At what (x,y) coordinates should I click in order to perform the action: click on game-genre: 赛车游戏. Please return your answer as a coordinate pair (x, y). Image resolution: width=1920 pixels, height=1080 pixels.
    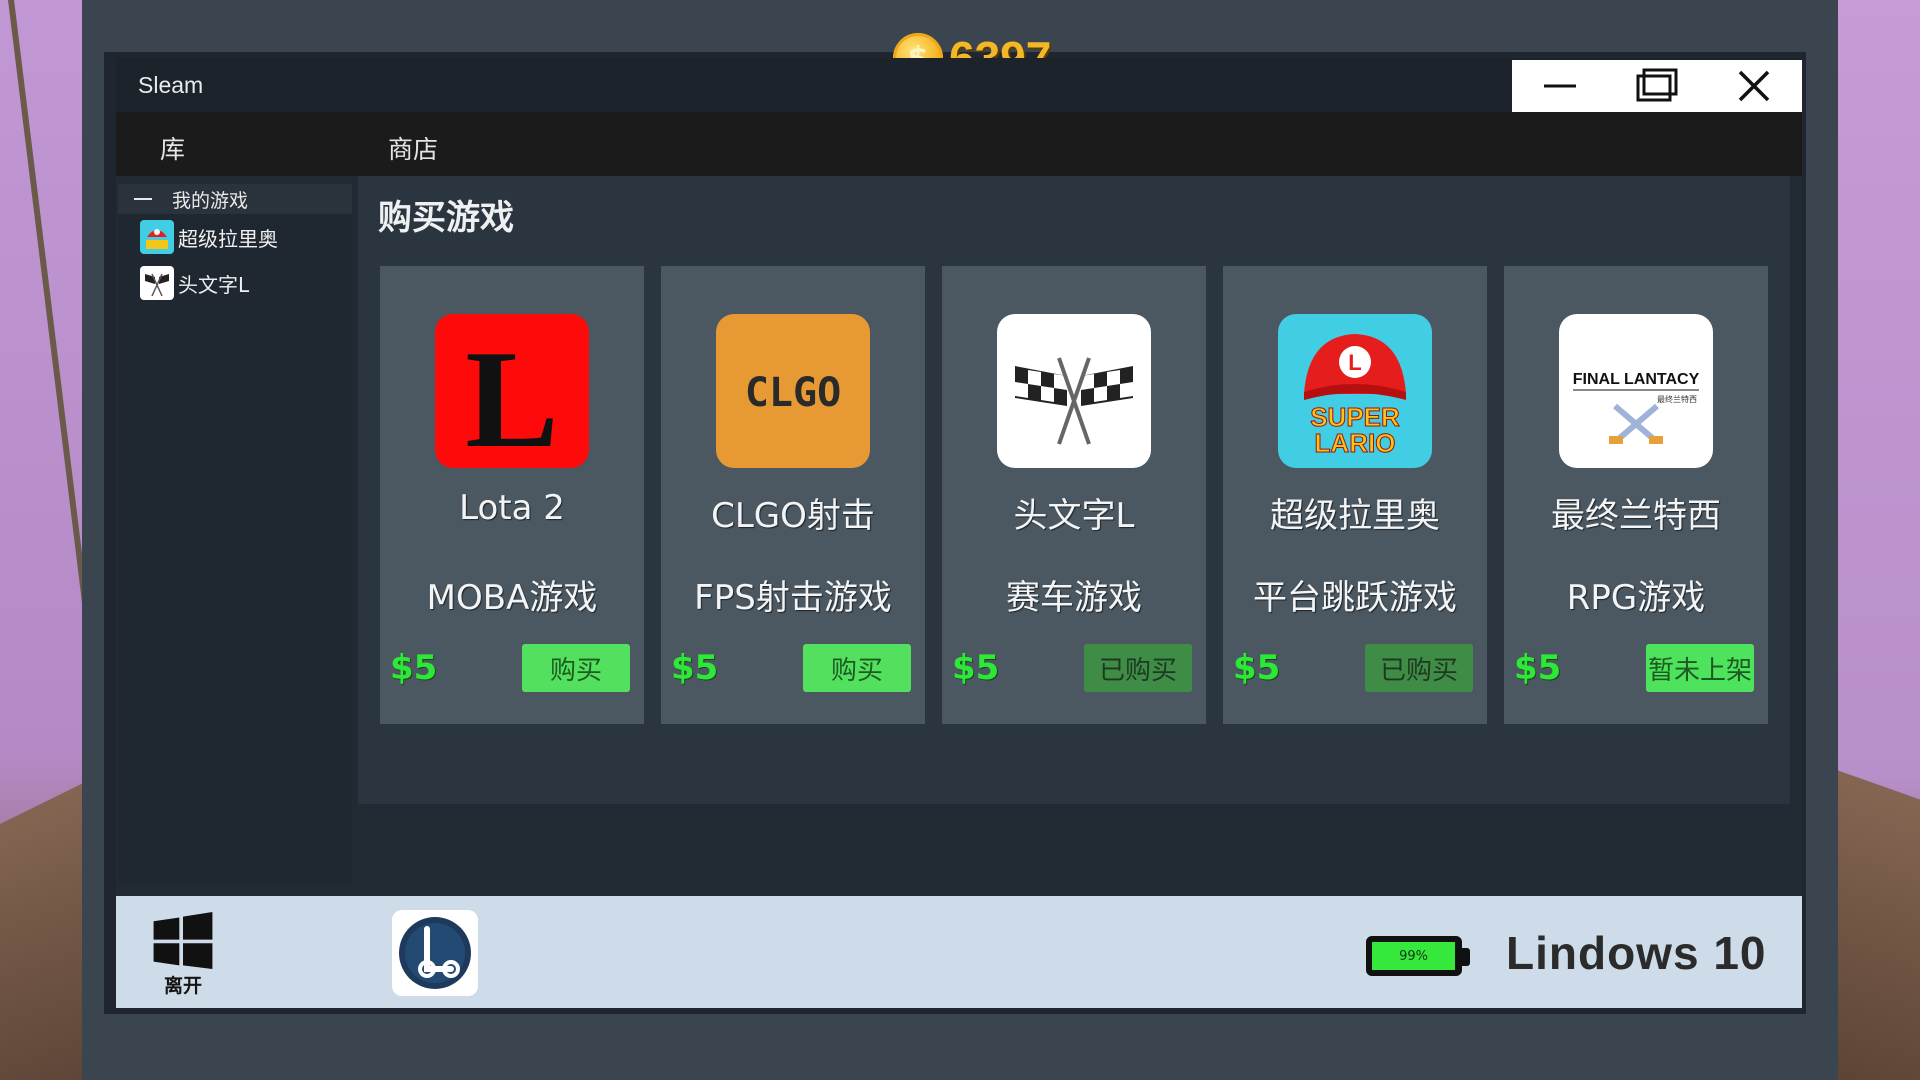
    Looking at the image, I should click on (1074, 598).